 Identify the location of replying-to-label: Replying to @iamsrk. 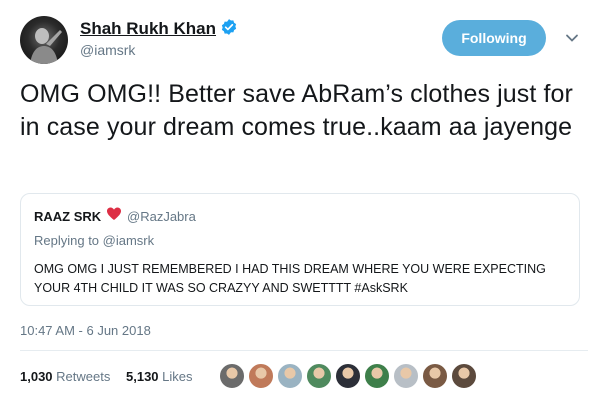
(94, 240).